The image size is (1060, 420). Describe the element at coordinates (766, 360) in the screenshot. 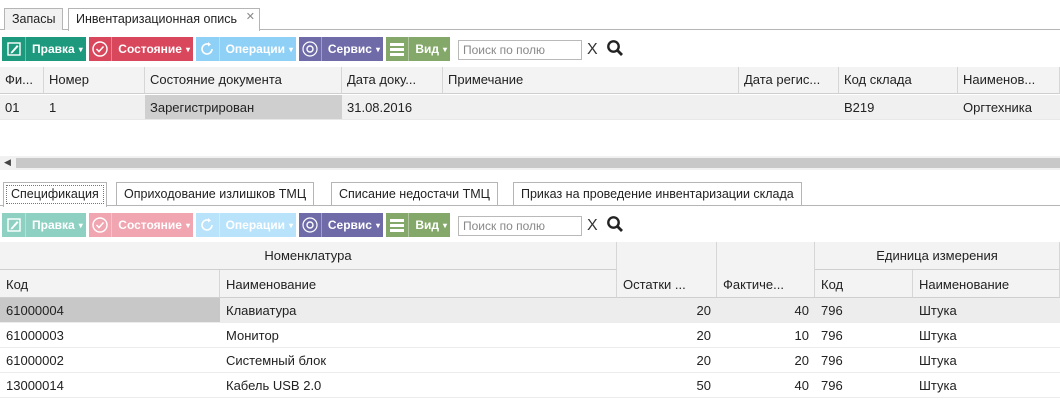

I see `cell-actual: 20` at that location.